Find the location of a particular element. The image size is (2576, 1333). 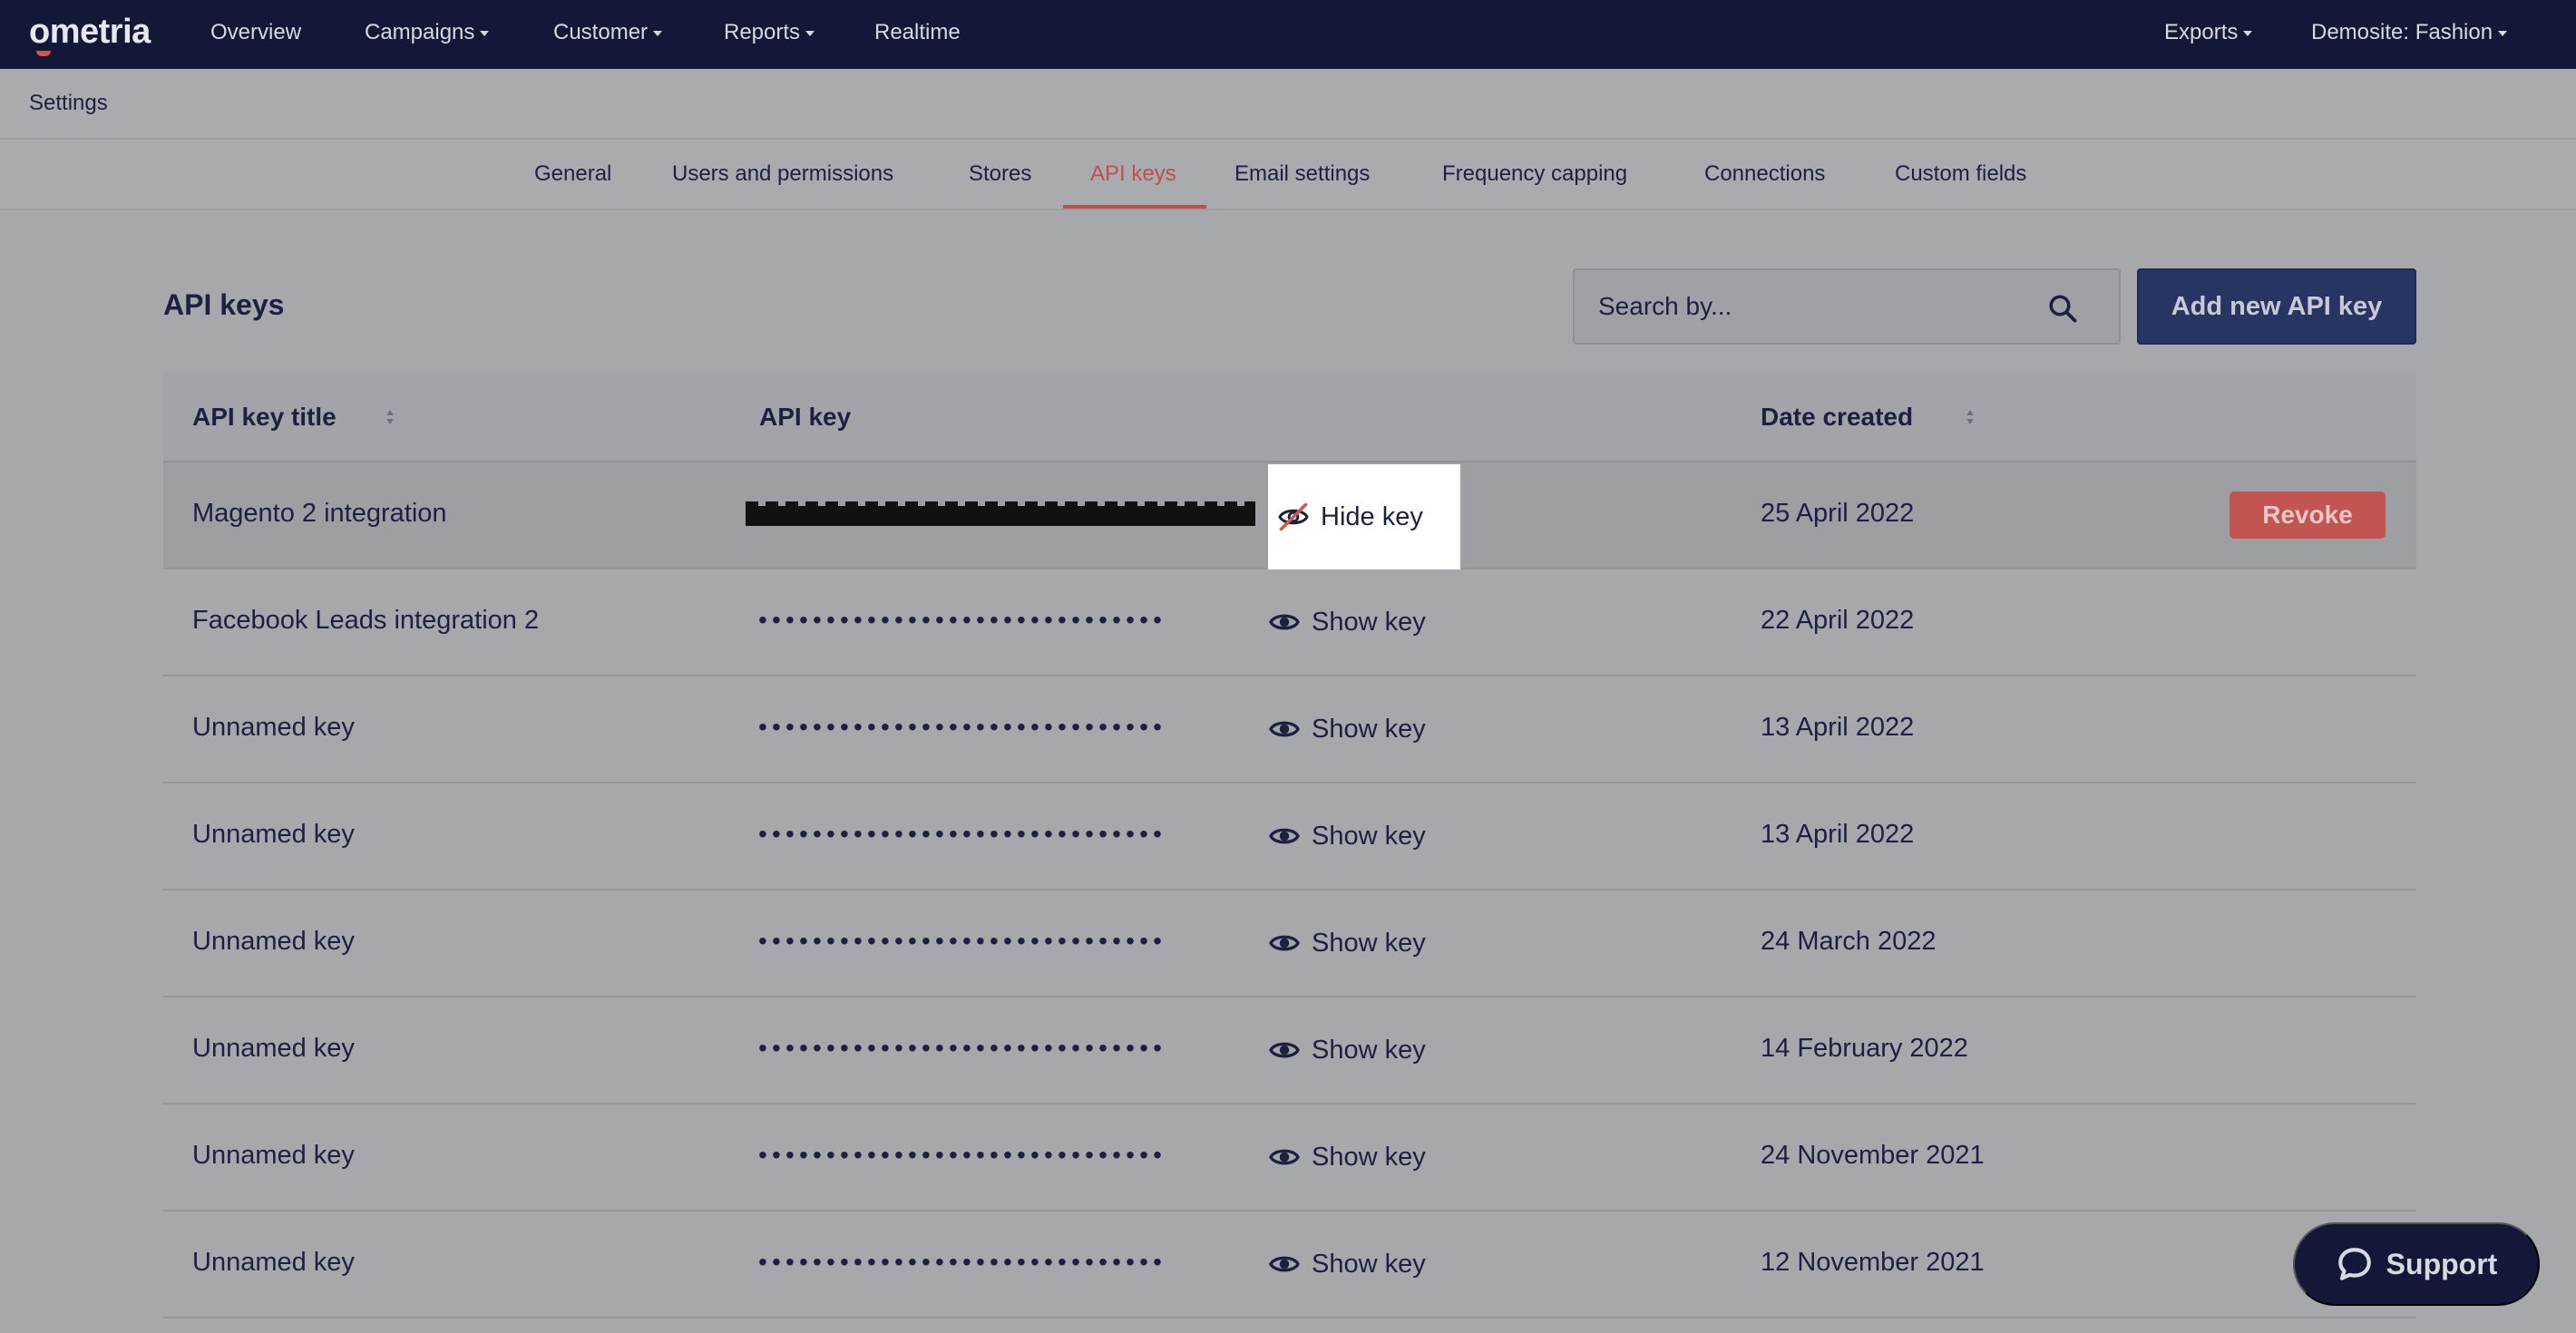

nav-realtime: Realtime is located at coordinates (917, 32).